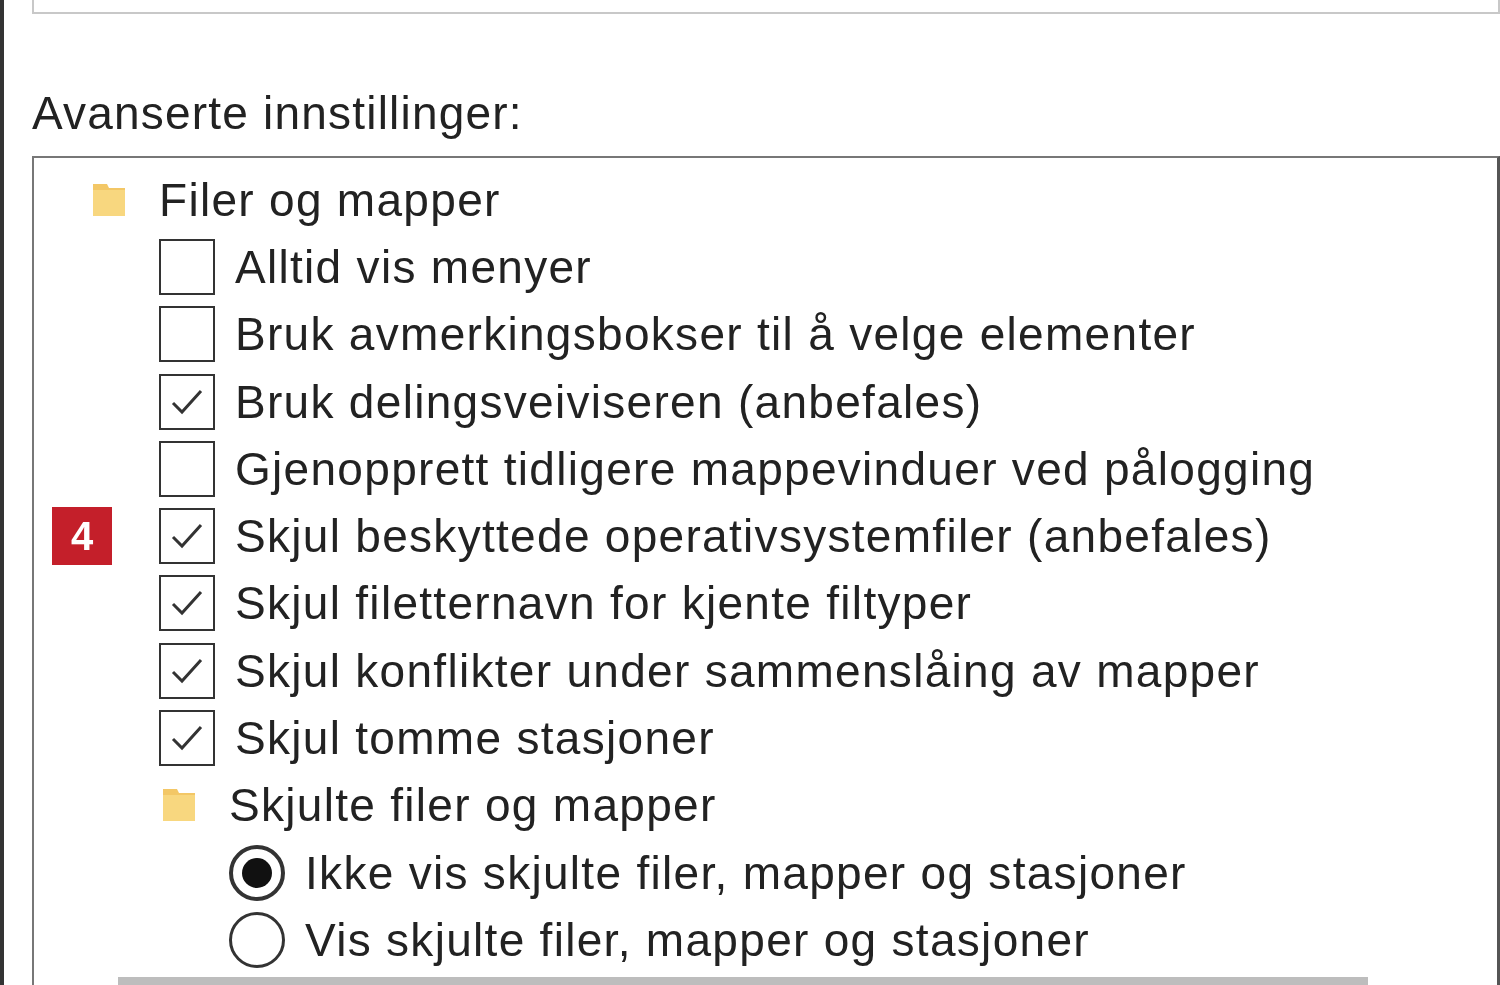  What do you see at coordinates (609, 401) in the screenshot?
I see `option-label: Bruk delingsveiviseren (anbefales)` at bounding box center [609, 401].